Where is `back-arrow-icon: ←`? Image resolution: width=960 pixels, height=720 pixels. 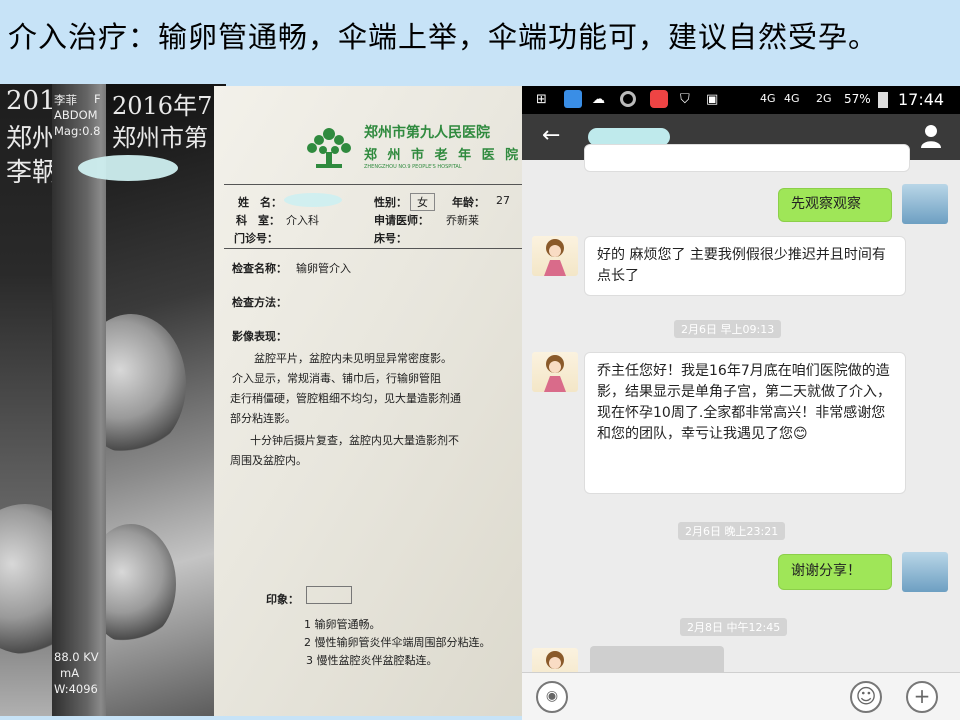
back-arrow-icon: ← is located at coordinates (551, 136).